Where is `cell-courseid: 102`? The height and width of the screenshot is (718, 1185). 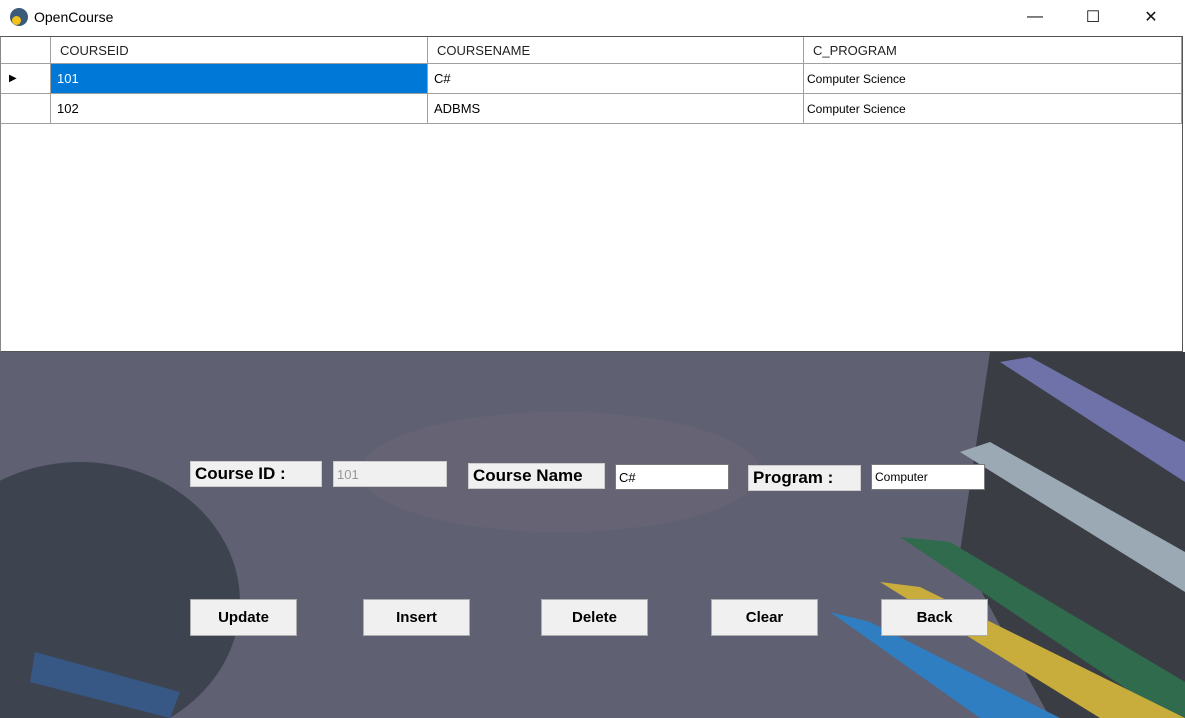
cell-courseid: 102 is located at coordinates (239, 108).